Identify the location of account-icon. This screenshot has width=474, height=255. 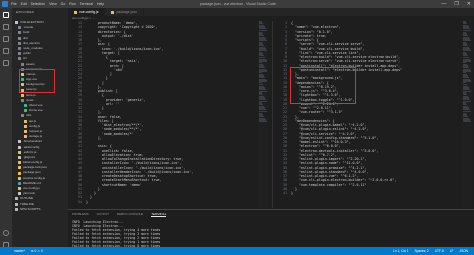
(6, 233).